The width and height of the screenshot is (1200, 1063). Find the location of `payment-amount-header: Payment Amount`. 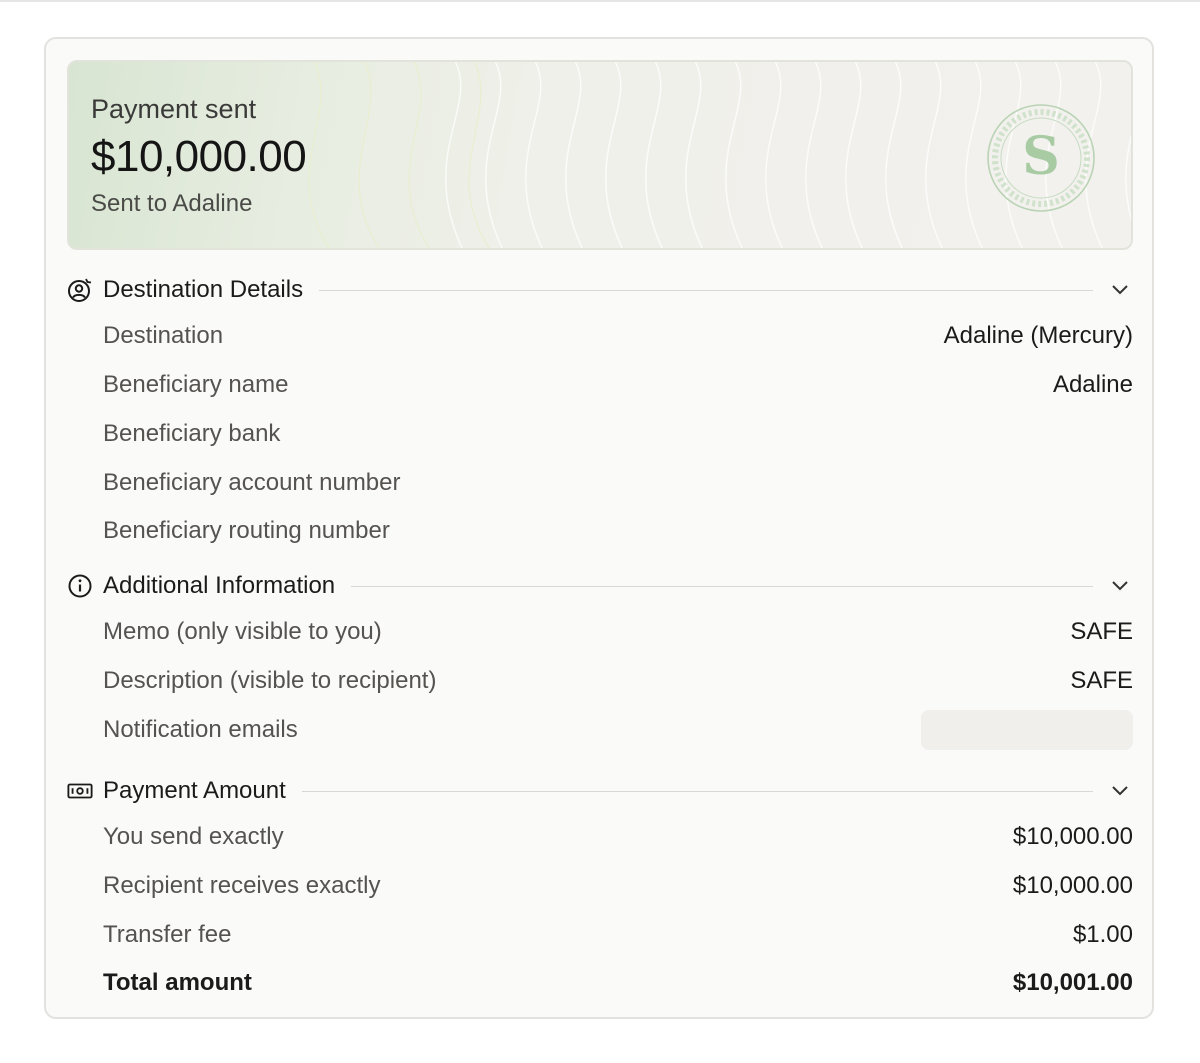

payment-amount-header: Payment Amount is located at coordinates (600, 791).